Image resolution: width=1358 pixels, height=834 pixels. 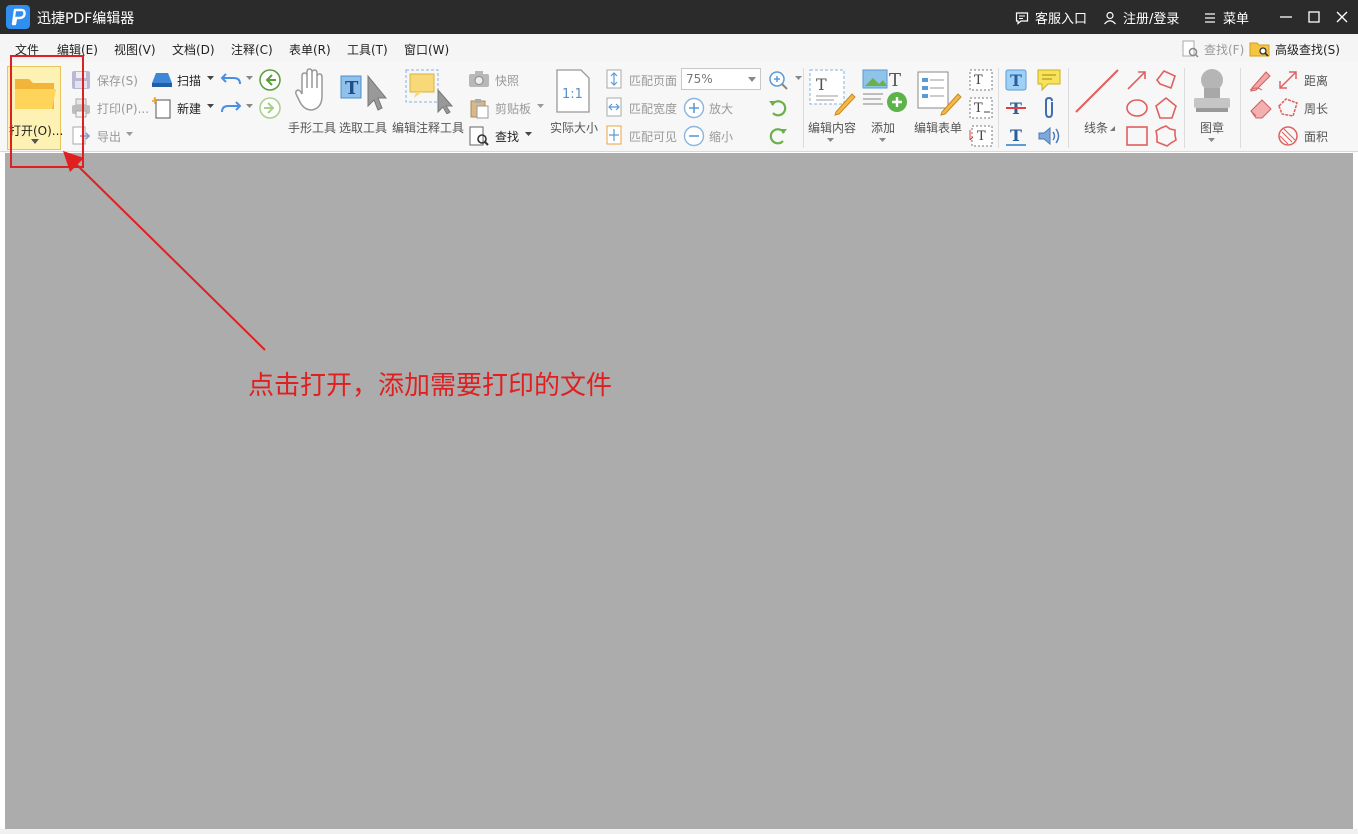 What do you see at coordinates (164, 251) in the screenshot?
I see `annotation-arrow-icon` at bounding box center [164, 251].